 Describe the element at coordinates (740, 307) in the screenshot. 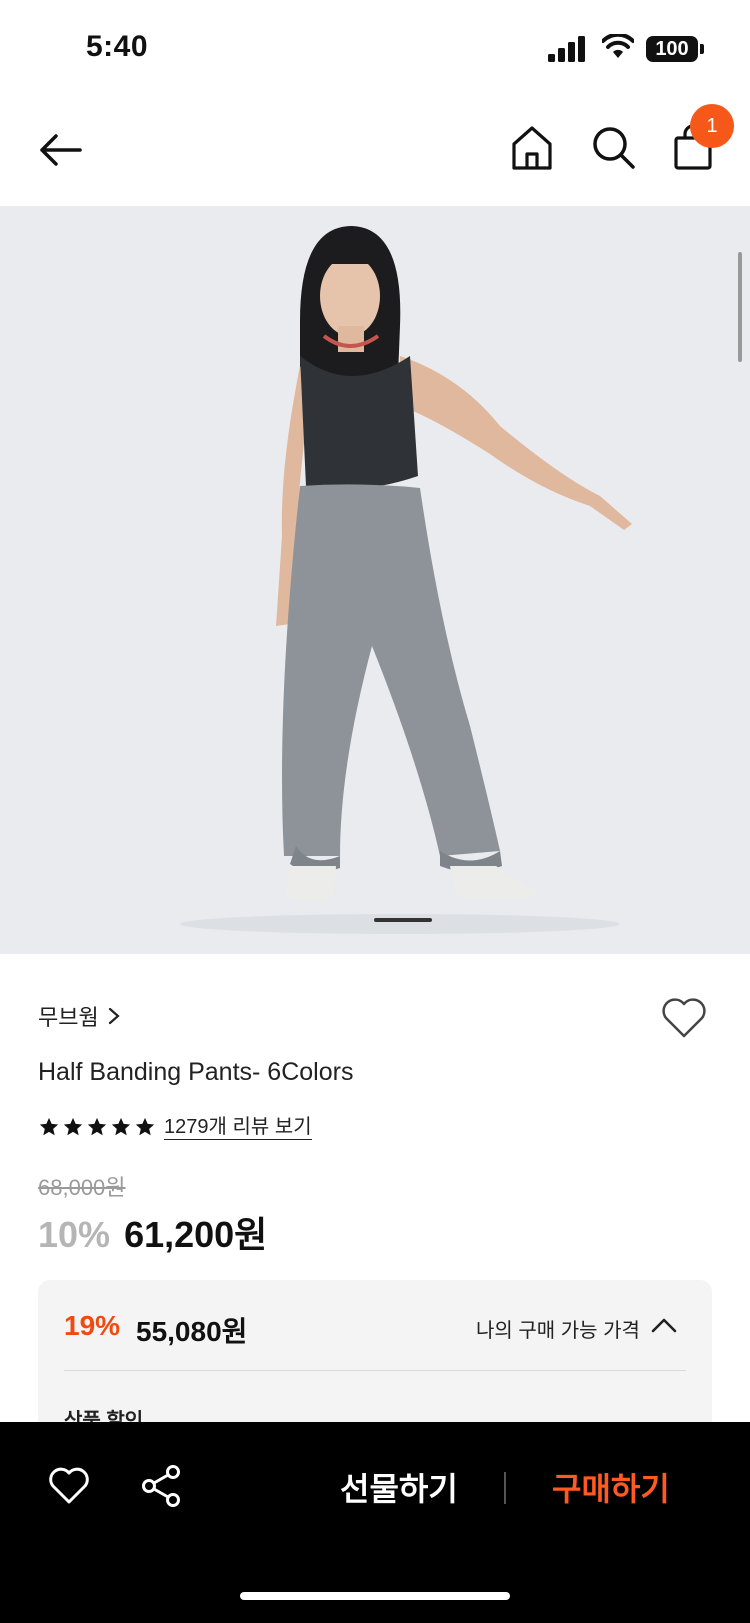

I see `scrollbar` at that location.